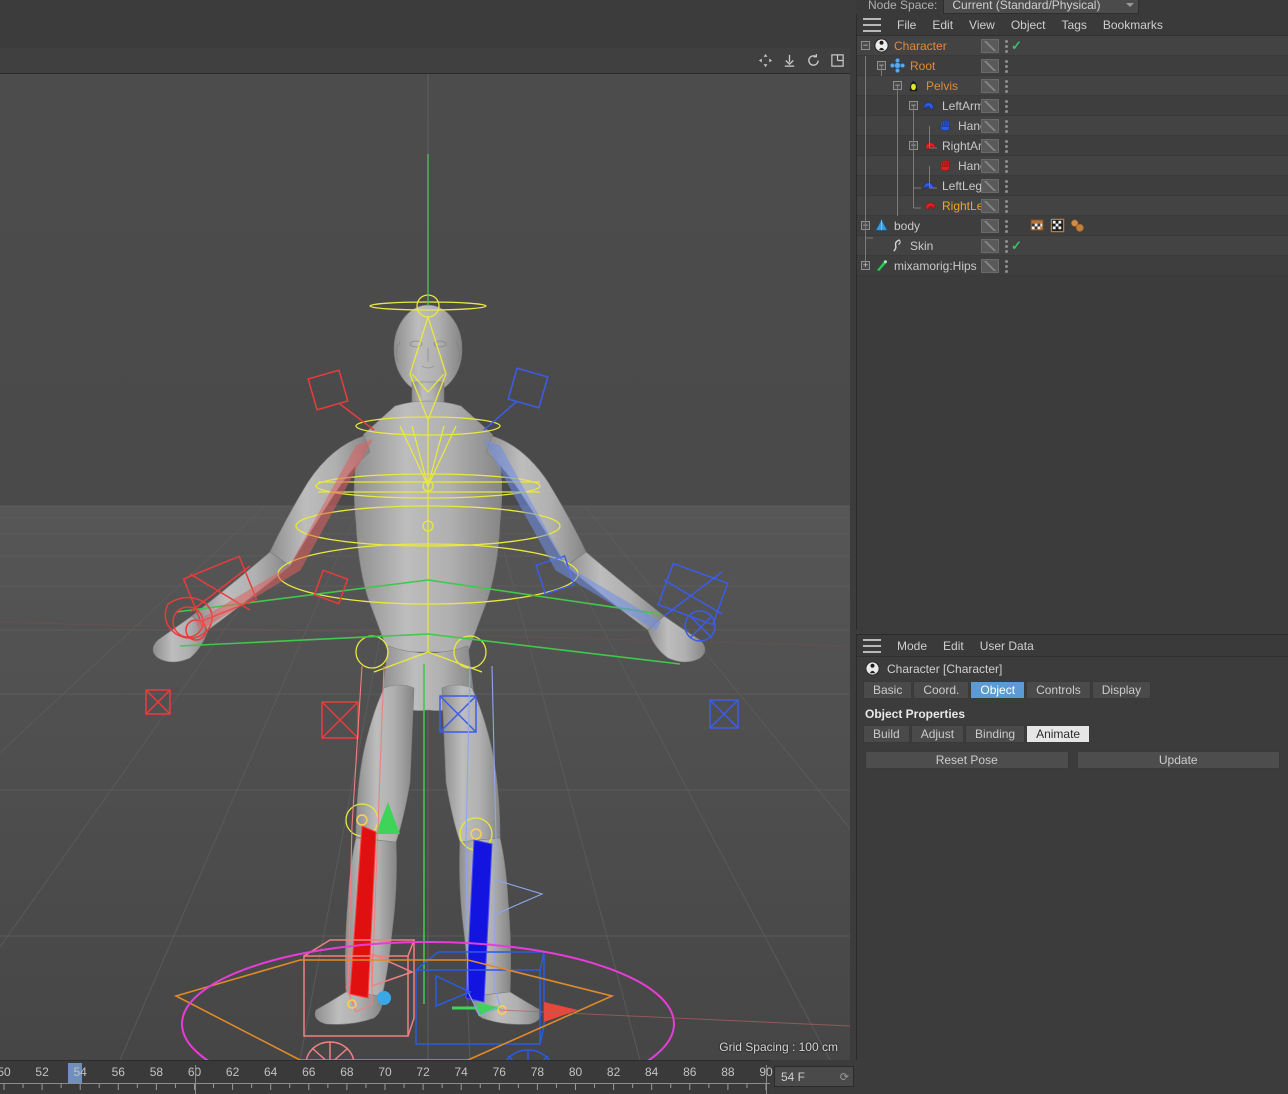 This screenshot has height=1094, width=1288. What do you see at coordinates (814, 1076) in the screenshot?
I see `current-frame-field: 54 F ⟳` at bounding box center [814, 1076].